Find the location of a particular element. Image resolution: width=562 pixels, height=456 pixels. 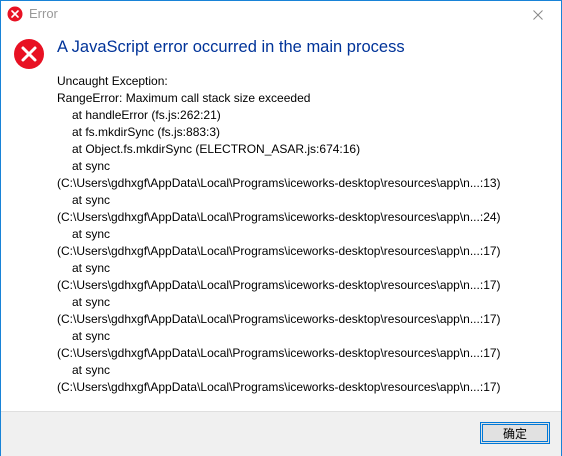

ok-button: 确定 is located at coordinates (515, 433).